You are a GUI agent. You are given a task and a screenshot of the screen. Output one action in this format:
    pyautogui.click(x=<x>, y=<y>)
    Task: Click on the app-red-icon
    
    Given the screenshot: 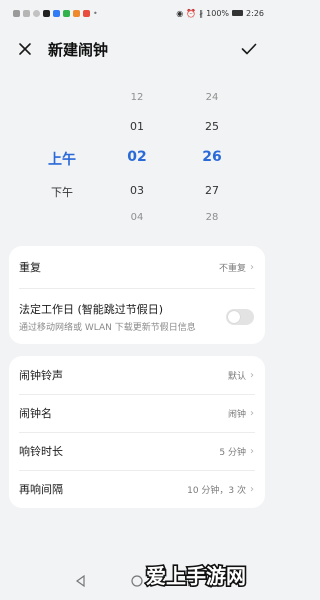 What is the action you would take?
    pyautogui.click(x=86, y=13)
    